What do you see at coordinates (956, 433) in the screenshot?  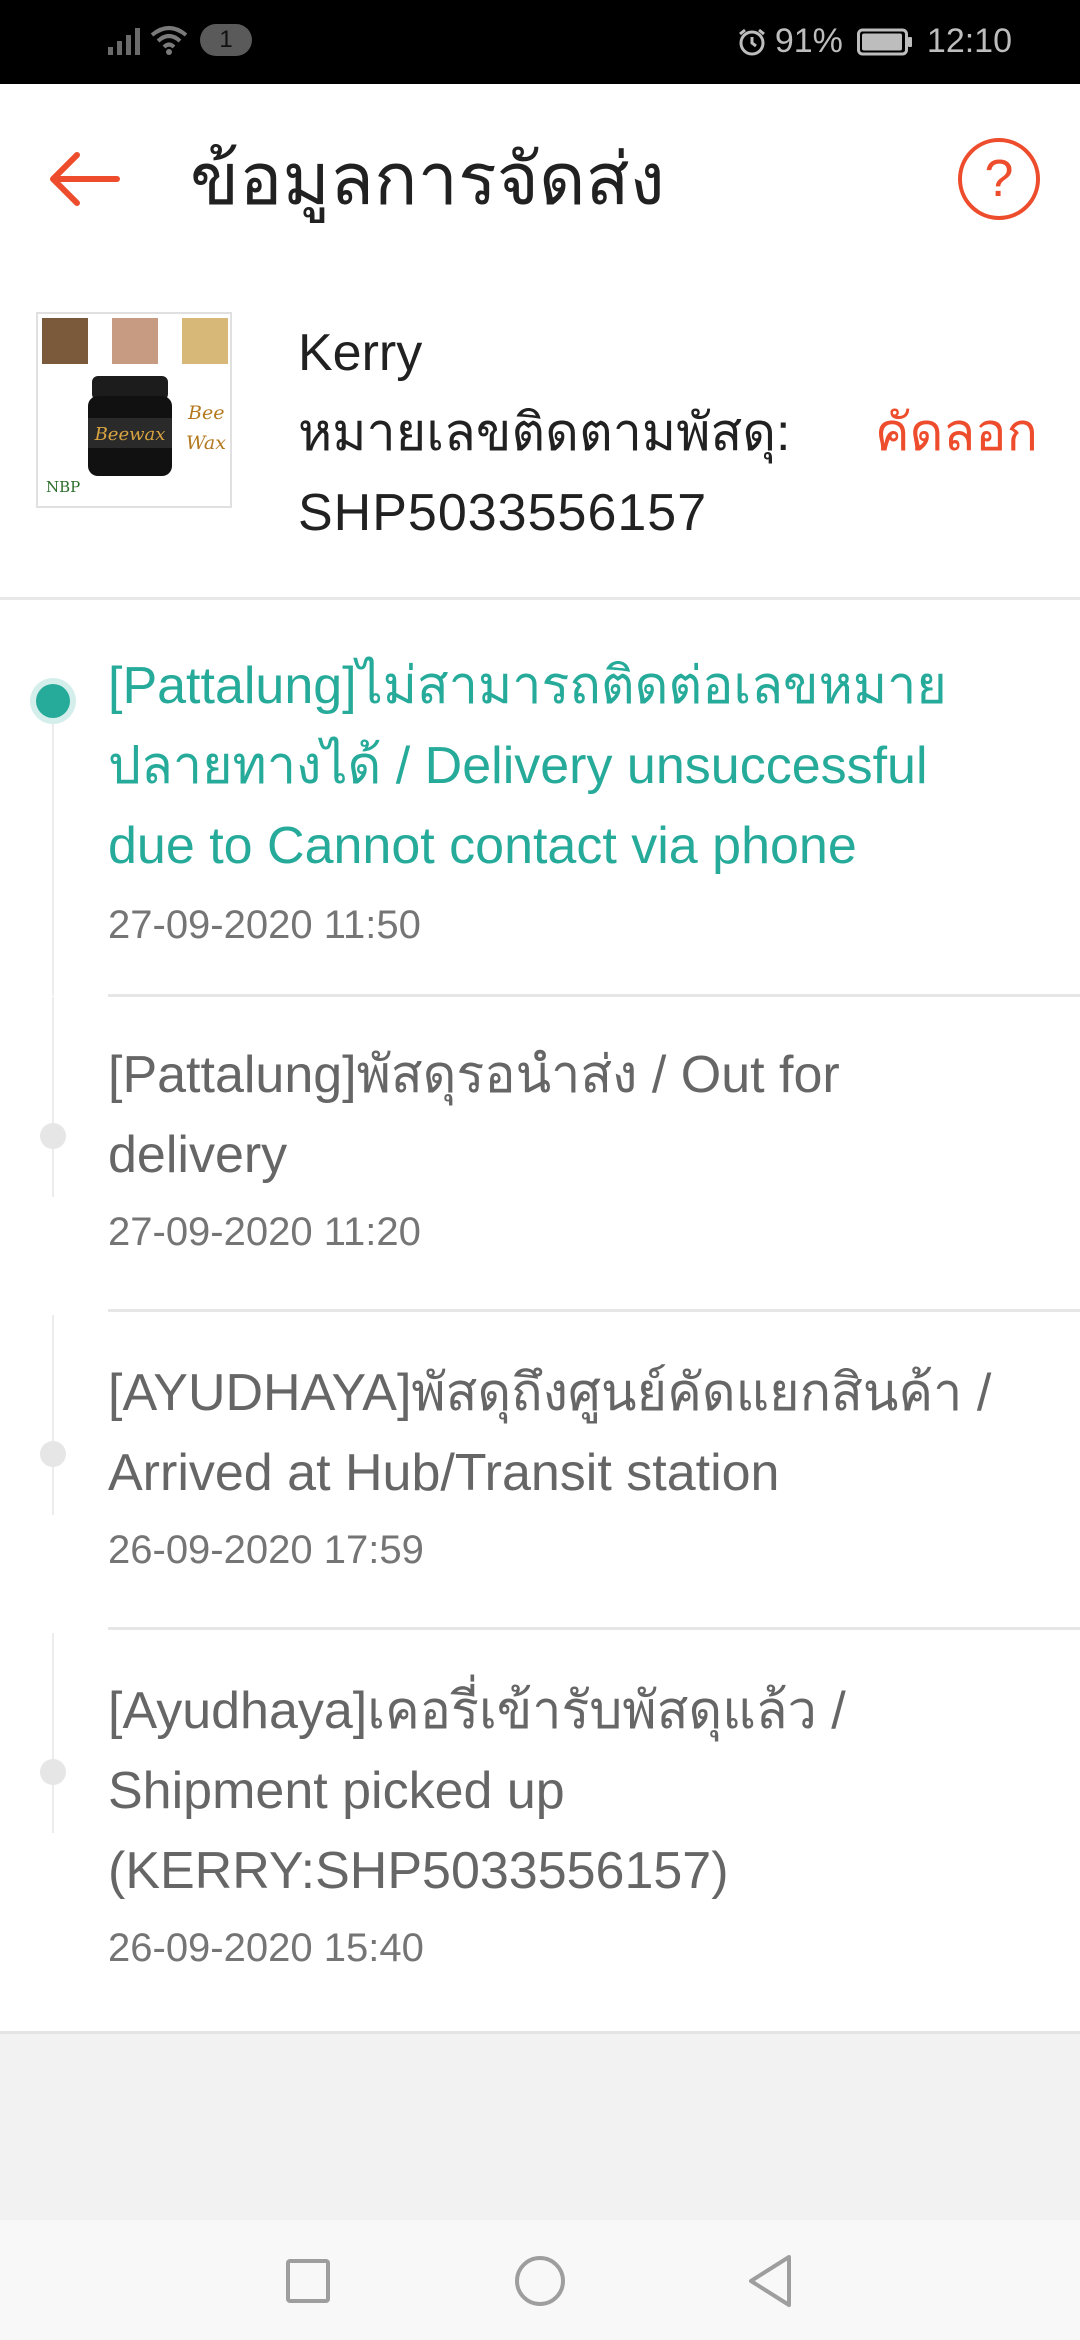 I see `copy-button: คัดลอก` at bounding box center [956, 433].